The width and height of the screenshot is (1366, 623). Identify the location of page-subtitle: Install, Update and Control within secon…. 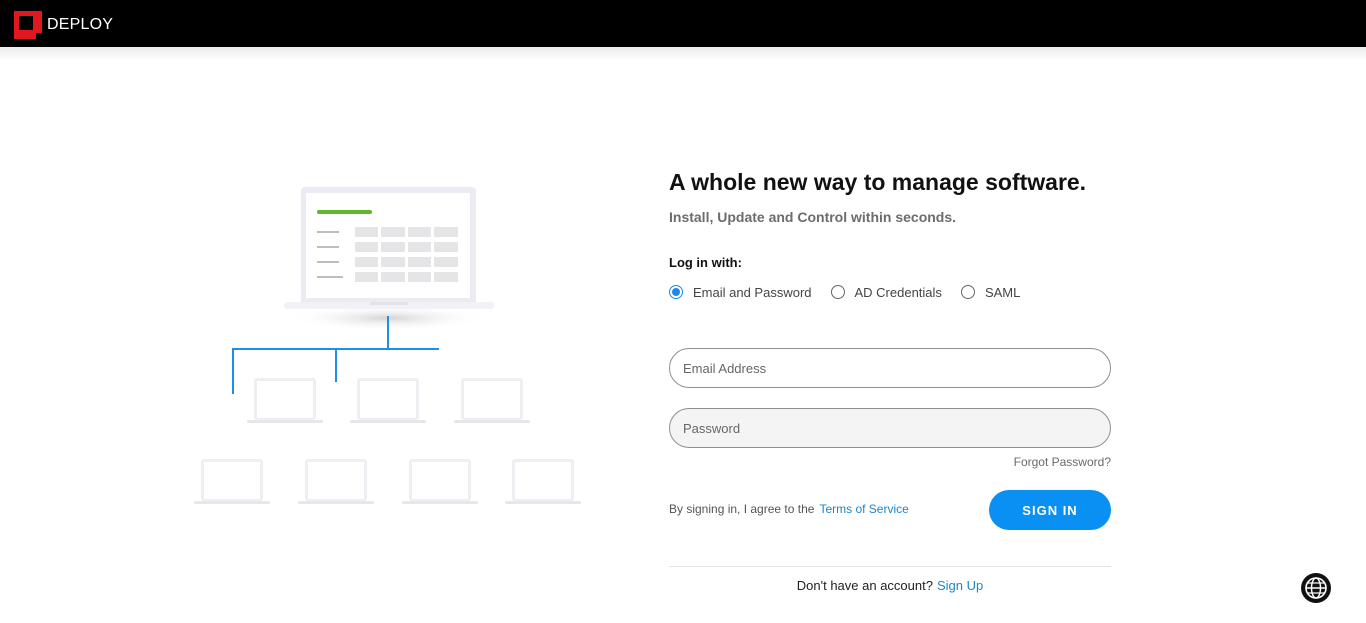
(813, 217).